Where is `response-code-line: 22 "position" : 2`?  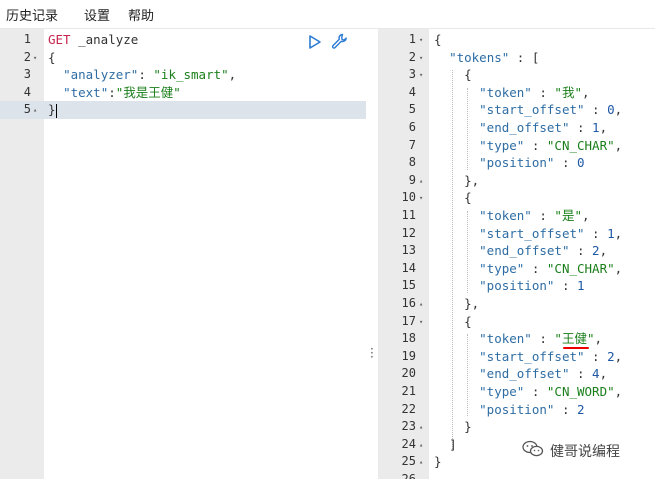
response-code-line: 22 "position" : 2 is located at coordinates (516, 410).